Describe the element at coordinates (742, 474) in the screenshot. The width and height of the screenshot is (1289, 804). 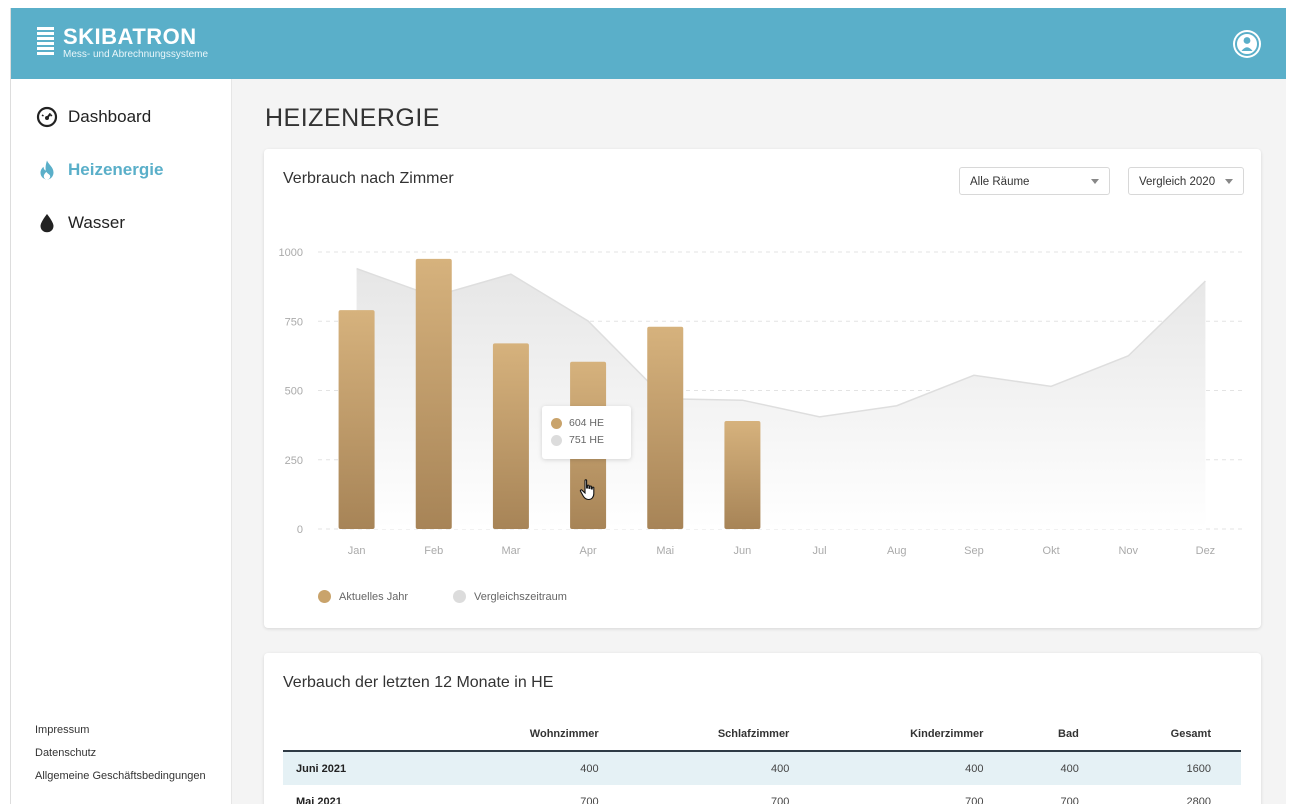
I see `bar-jun` at that location.